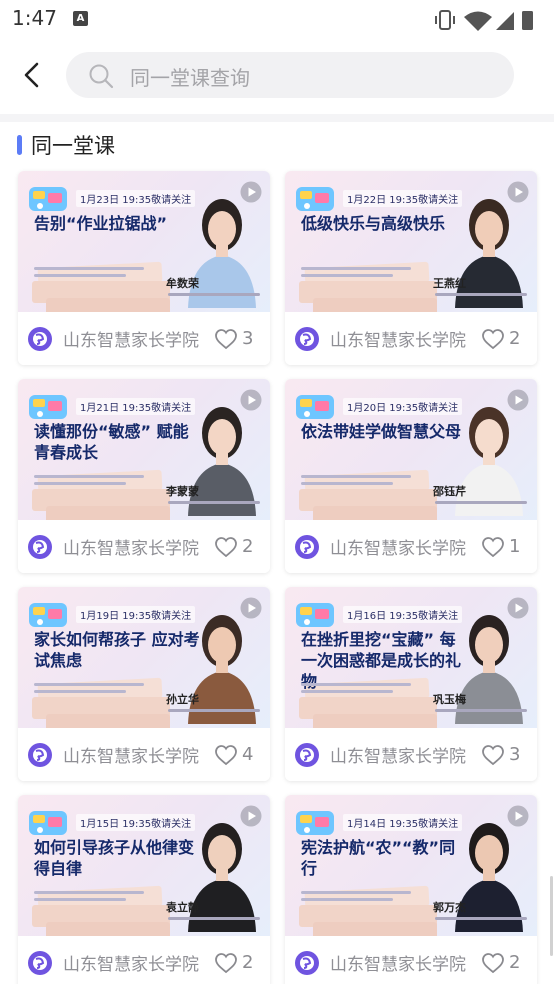 The height and width of the screenshot is (984, 554). Describe the element at coordinates (182, 699) in the screenshot. I see `speaker-name: 孙立华` at that location.